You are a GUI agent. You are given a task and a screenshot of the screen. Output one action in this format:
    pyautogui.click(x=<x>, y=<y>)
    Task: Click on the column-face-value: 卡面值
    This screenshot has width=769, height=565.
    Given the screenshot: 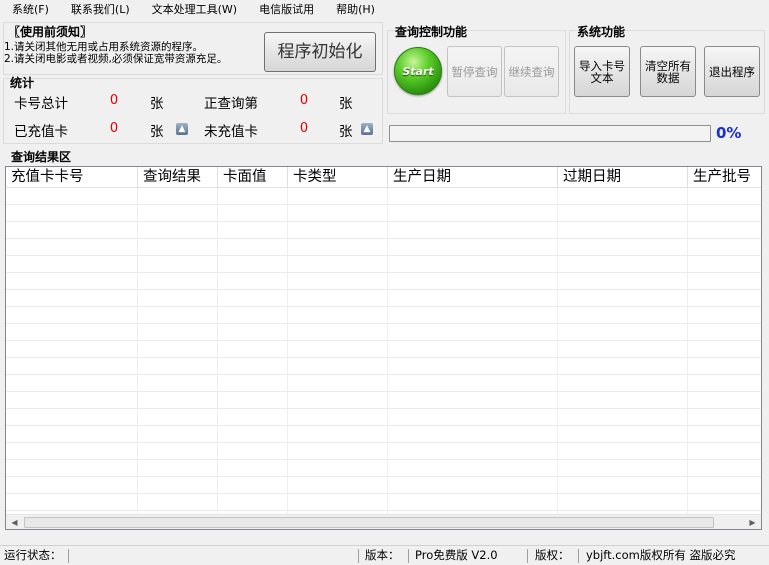 What is the action you would take?
    pyautogui.click(x=253, y=177)
    